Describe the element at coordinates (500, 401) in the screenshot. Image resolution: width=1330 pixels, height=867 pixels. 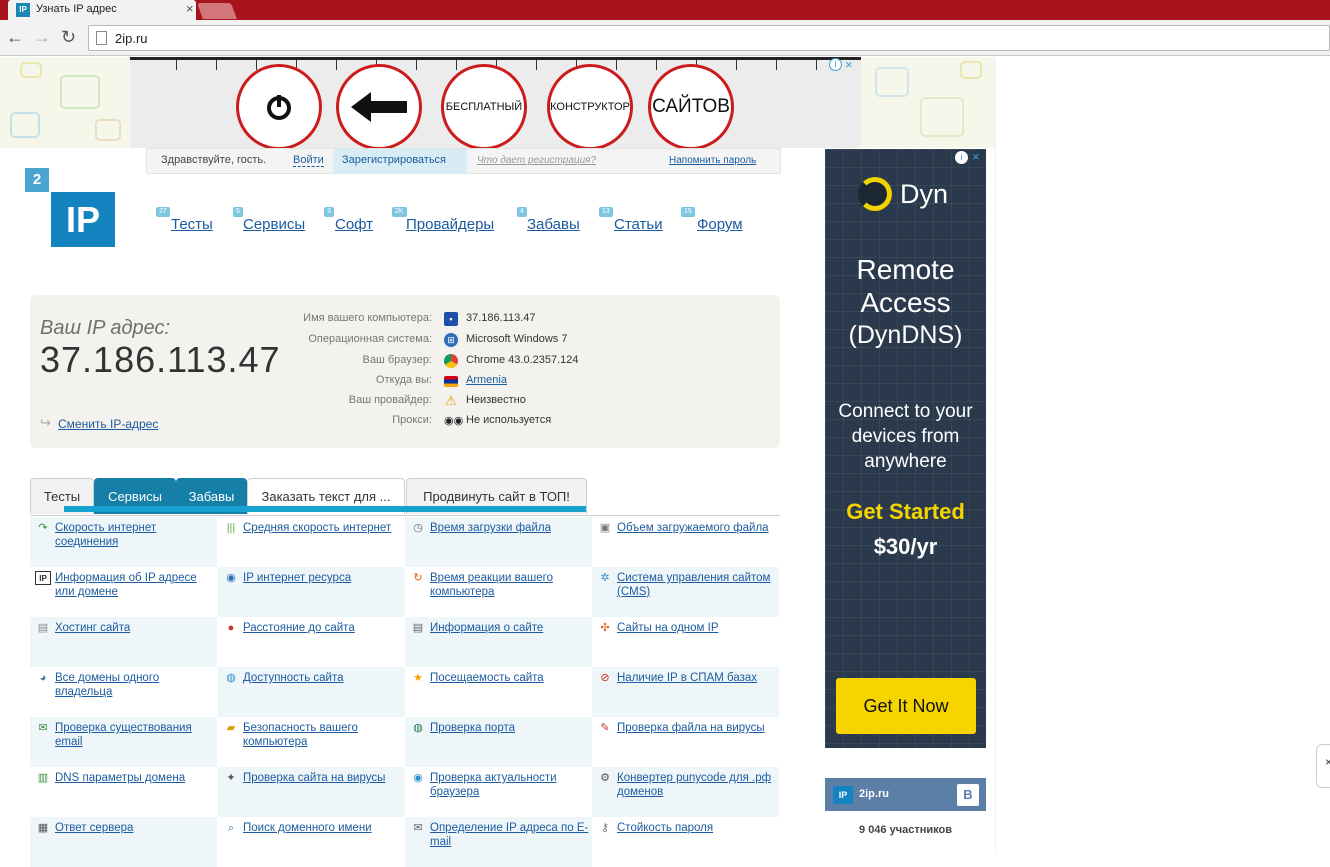
I see `info-row-provider: Ваш провайдер: ⚠ Неизвестно` at that location.